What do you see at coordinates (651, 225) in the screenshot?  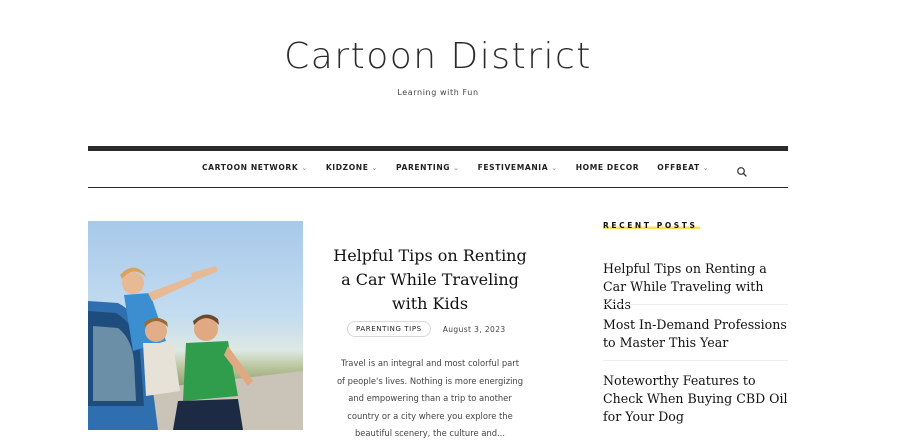 I see `recent-posts-heading: RECENT POSTS` at bounding box center [651, 225].